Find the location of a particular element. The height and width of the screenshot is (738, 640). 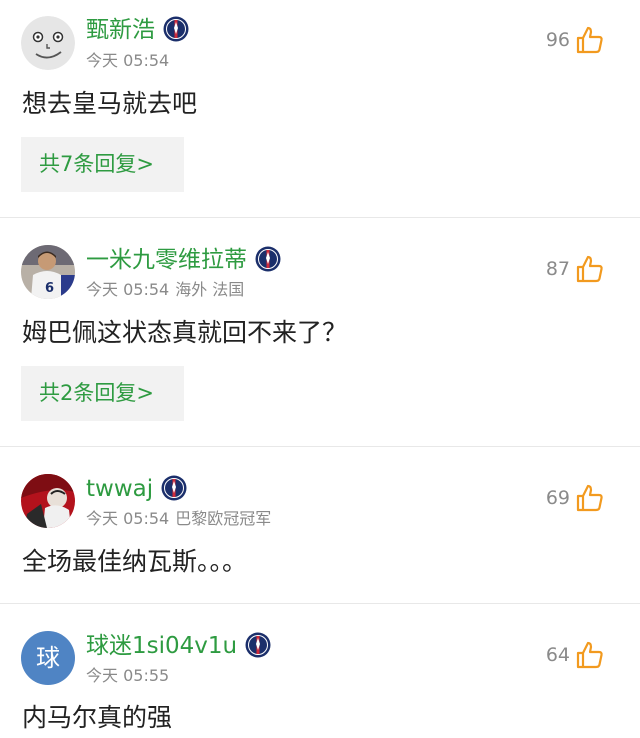

comment-meta: 今天 05:55 is located at coordinates (127, 676).